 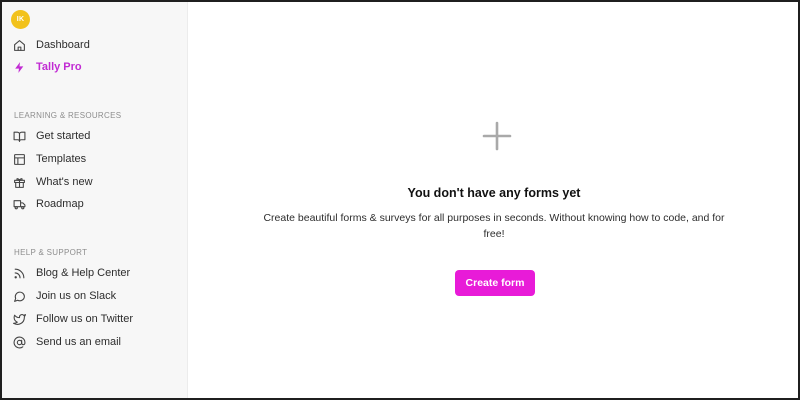 I want to click on book-icon, so click(x=19, y=136).